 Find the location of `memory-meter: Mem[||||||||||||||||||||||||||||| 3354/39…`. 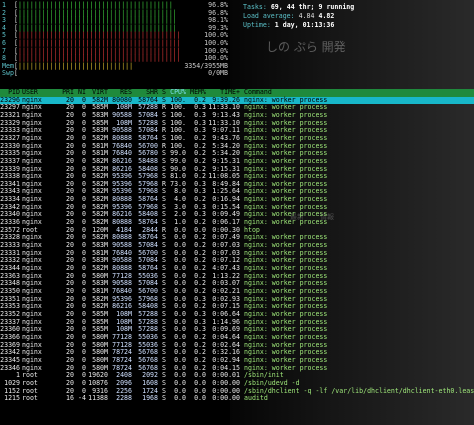

memory-meter: Mem[||||||||||||||||||||||||||||| 3354/39… is located at coordinates (116, 66).